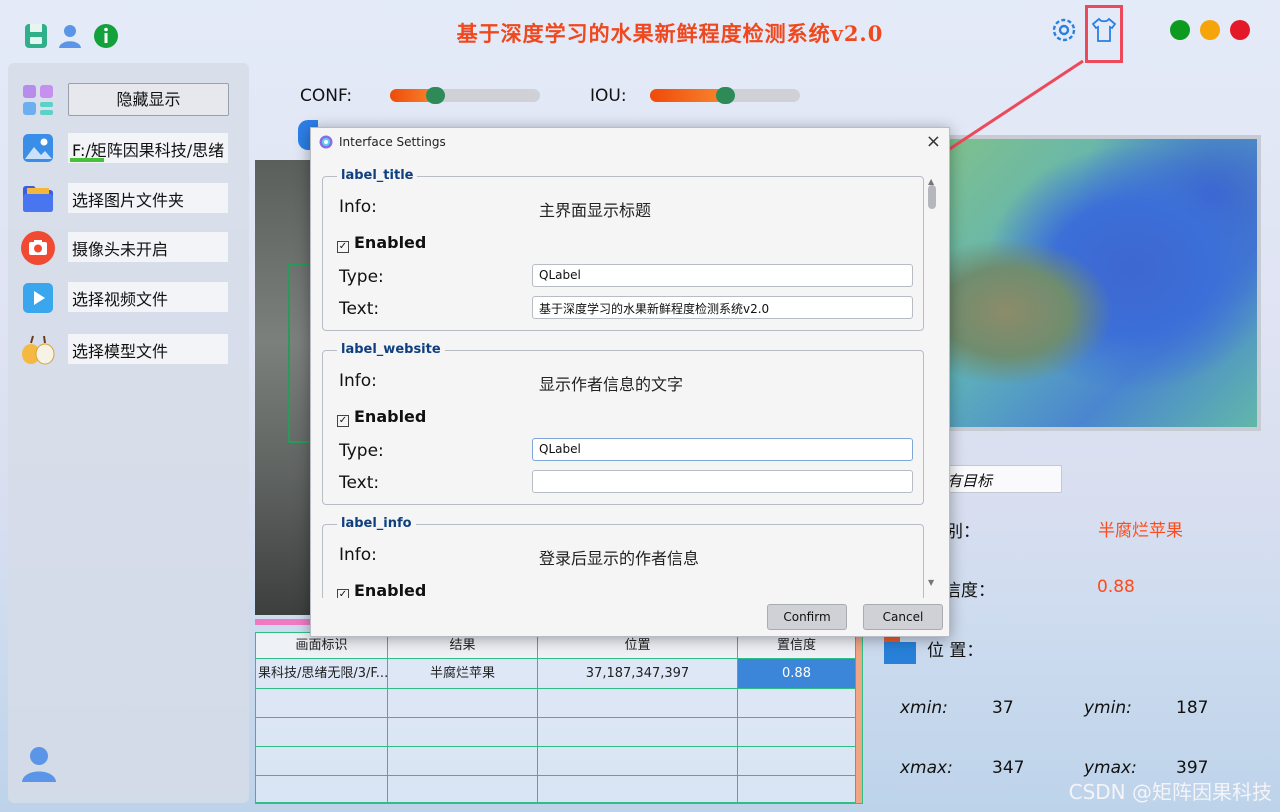 This screenshot has width=1280, height=812. What do you see at coordinates (1180, 30) in the screenshot?
I see `maximize-button` at bounding box center [1180, 30].